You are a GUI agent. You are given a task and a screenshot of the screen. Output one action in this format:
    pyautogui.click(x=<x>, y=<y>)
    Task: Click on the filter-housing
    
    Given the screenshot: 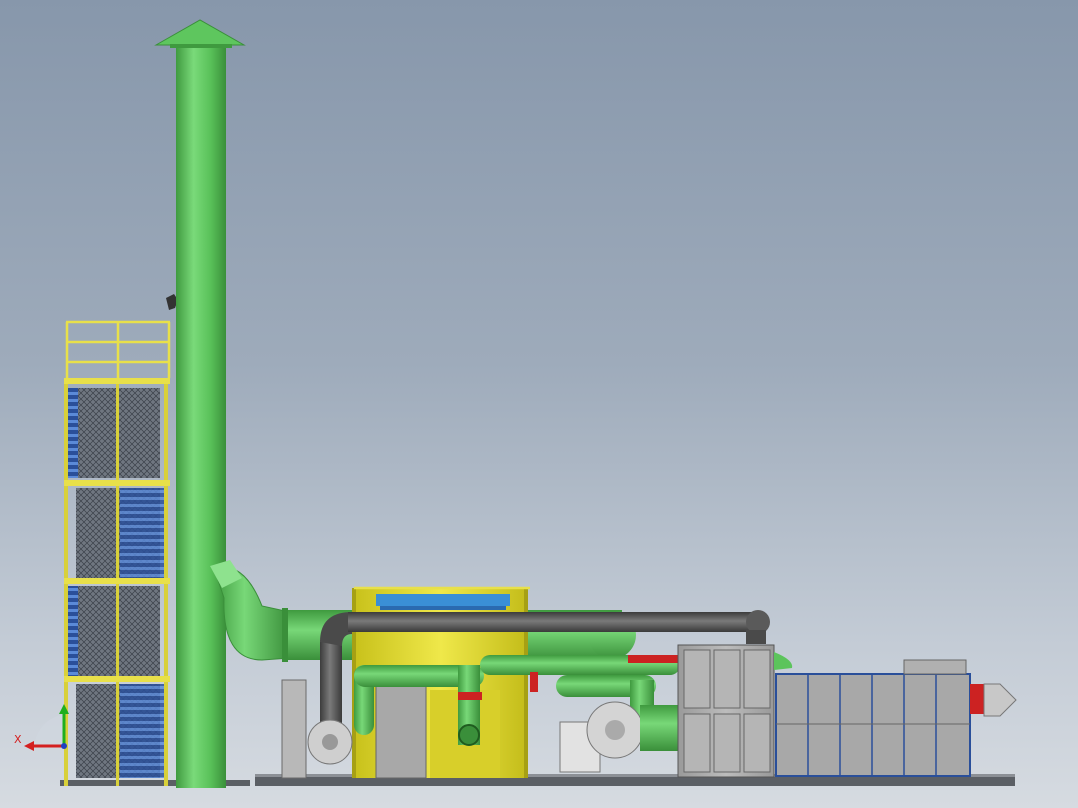 What is the action you would take?
    pyautogui.click(x=896, y=718)
    